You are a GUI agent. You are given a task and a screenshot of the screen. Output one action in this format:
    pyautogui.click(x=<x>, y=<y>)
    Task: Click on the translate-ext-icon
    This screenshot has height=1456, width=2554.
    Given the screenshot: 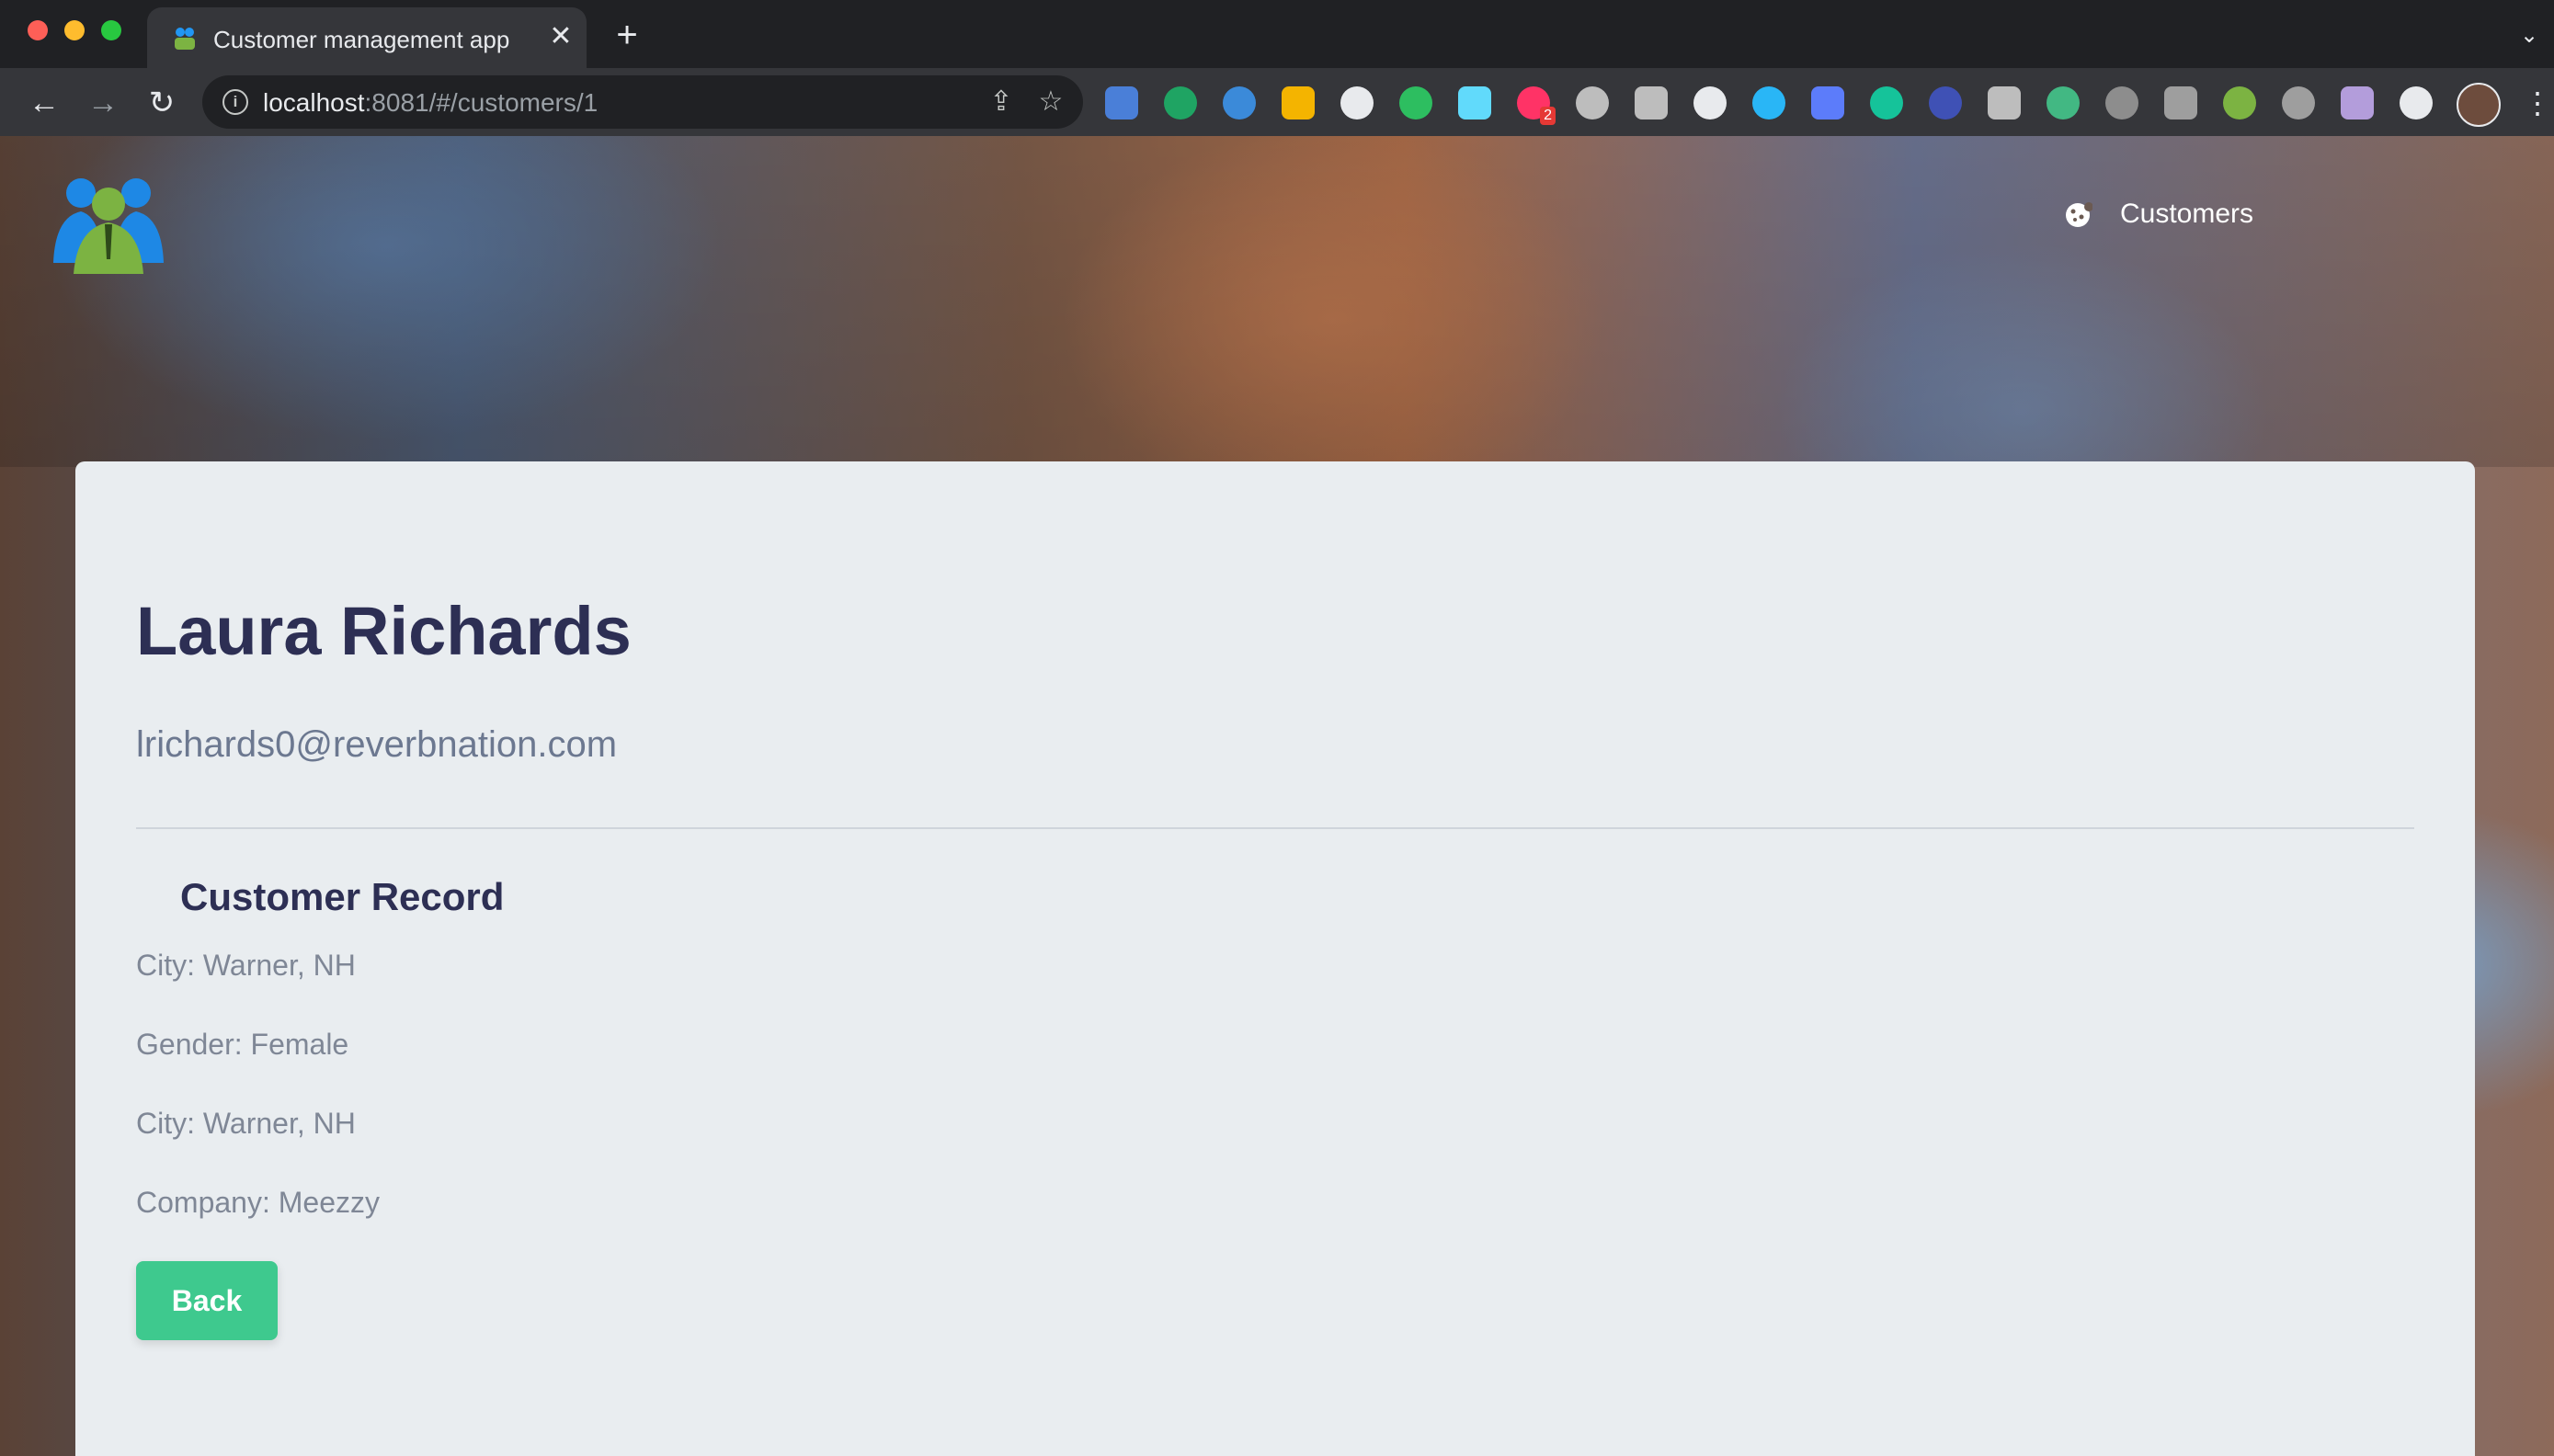 What is the action you would take?
    pyautogui.click(x=1121, y=102)
    